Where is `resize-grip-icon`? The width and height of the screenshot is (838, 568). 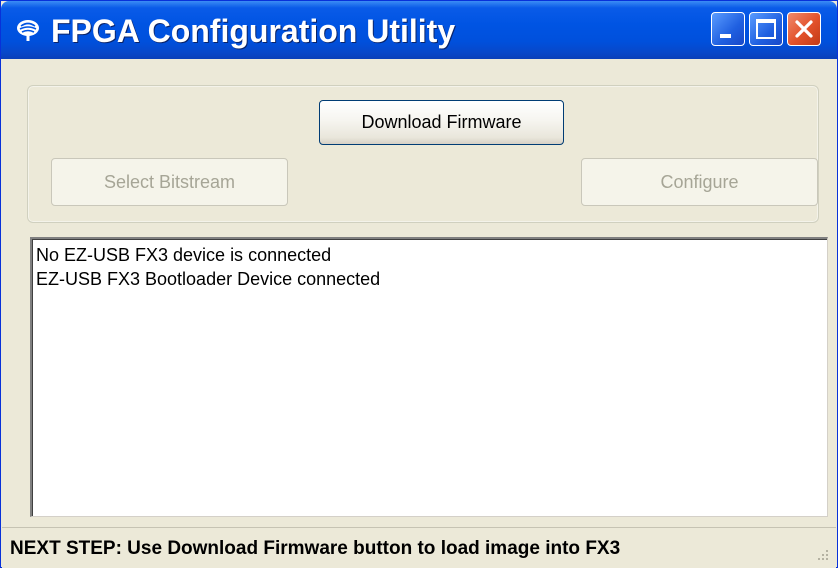
resize-grip-icon is located at coordinates (822, 554).